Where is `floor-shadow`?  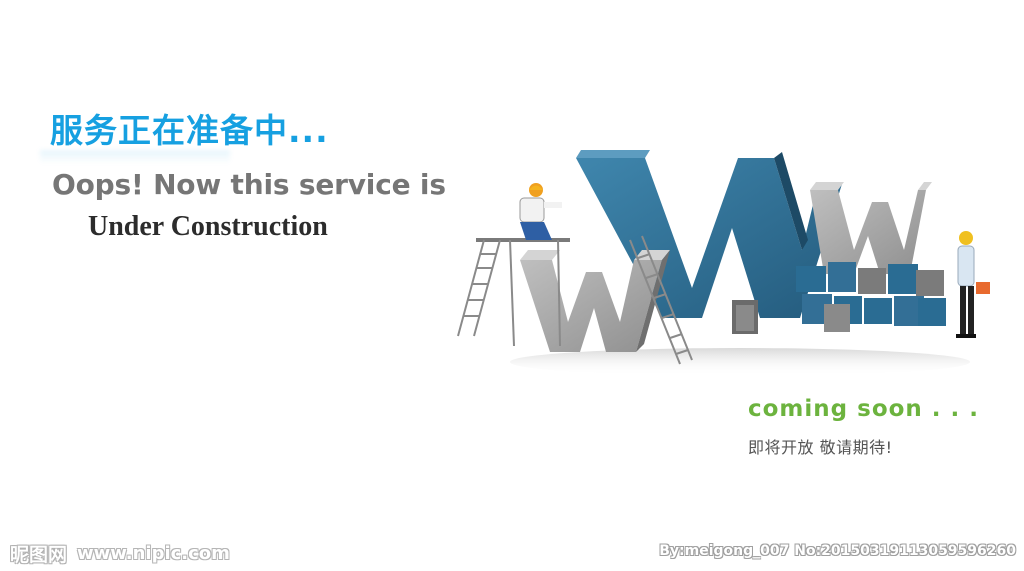 floor-shadow is located at coordinates (740, 362).